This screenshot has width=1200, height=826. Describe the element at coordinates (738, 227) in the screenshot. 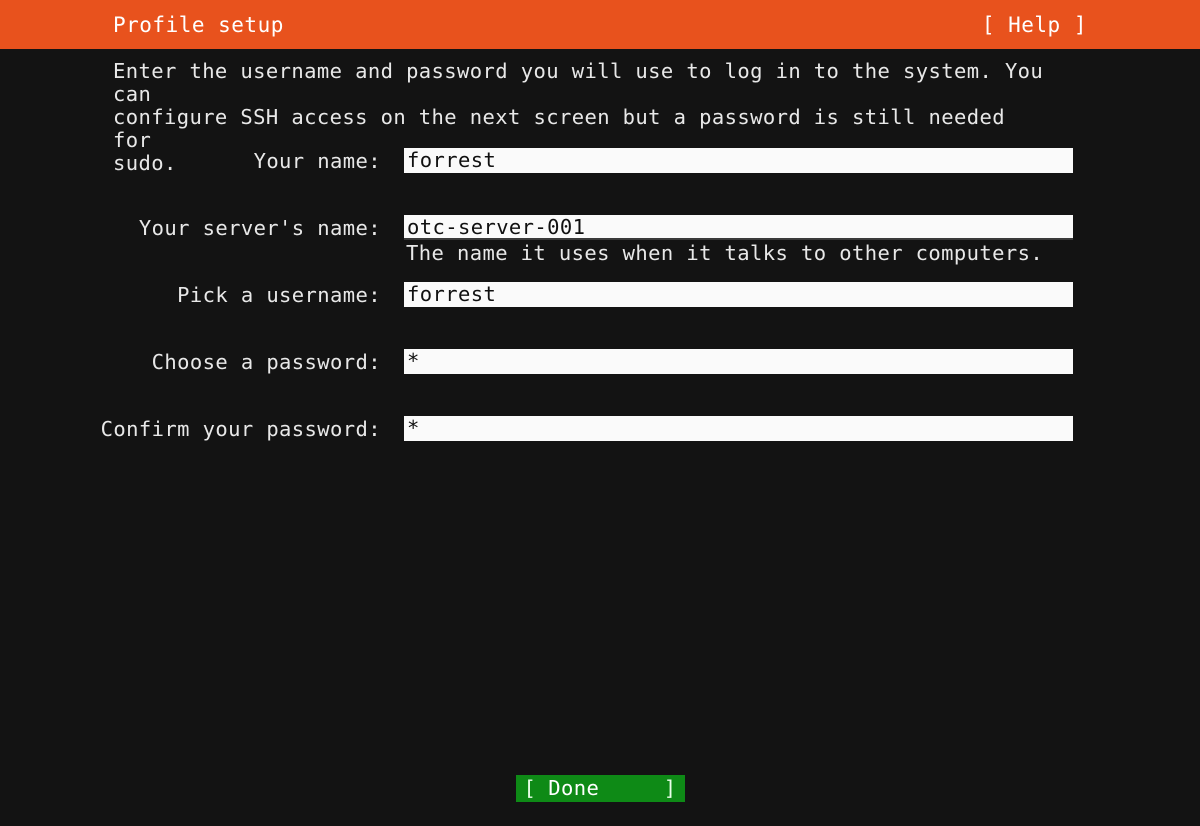

I see `input-server-name: otc-server-001` at that location.